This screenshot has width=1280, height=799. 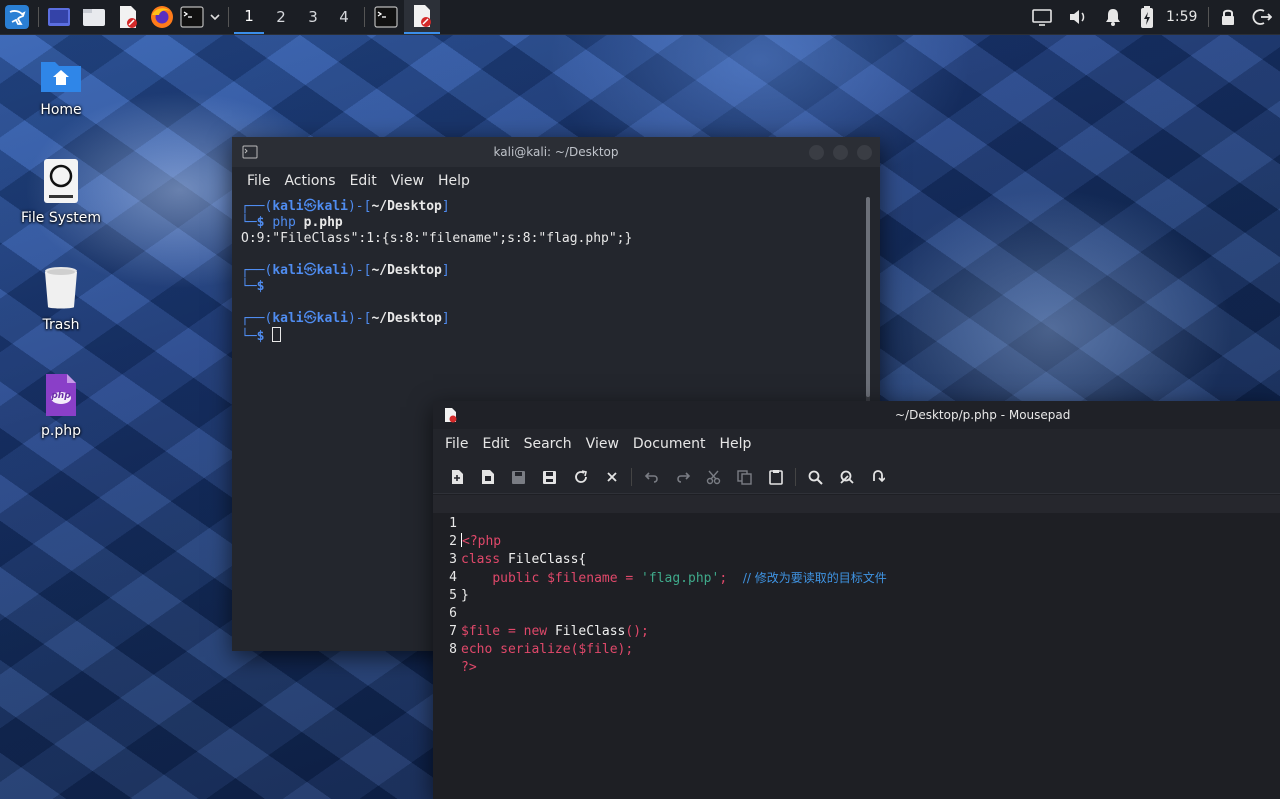 What do you see at coordinates (1228, 17) in the screenshot?
I see `lock-icon` at bounding box center [1228, 17].